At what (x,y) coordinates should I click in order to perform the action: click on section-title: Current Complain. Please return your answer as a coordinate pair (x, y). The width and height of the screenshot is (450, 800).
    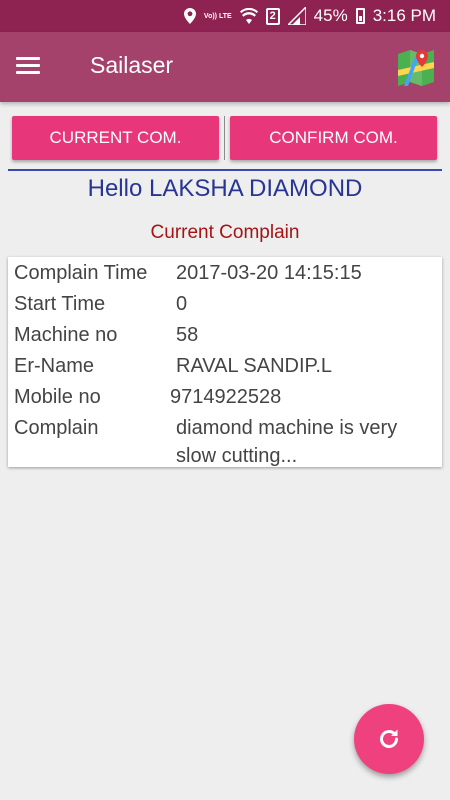
    Looking at the image, I should click on (225, 232).